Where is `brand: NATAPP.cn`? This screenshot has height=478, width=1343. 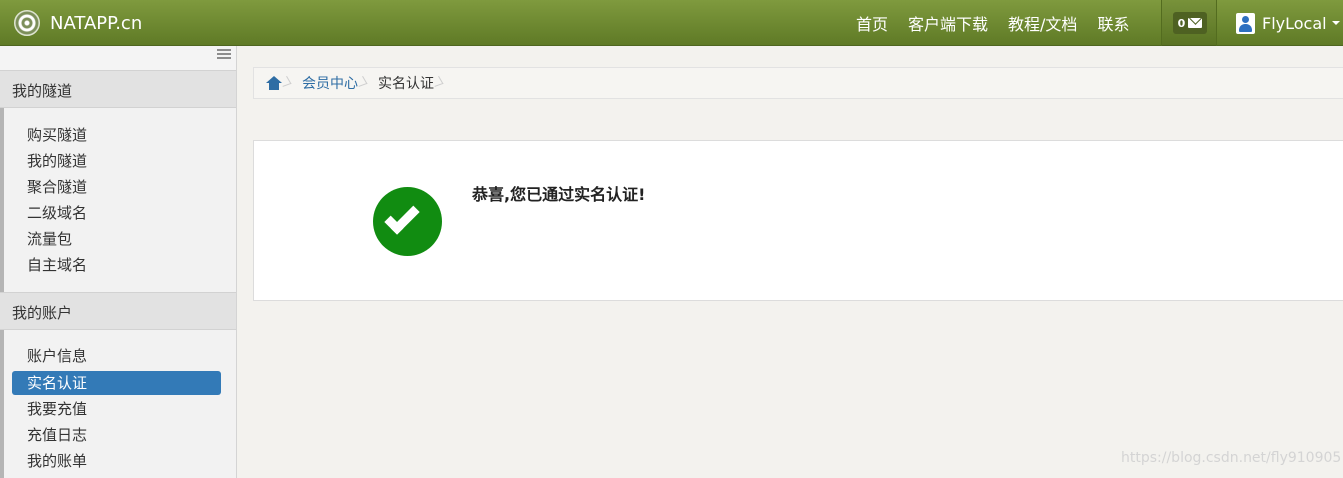
brand: NATAPP.cn is located at coordinates (78, 23).